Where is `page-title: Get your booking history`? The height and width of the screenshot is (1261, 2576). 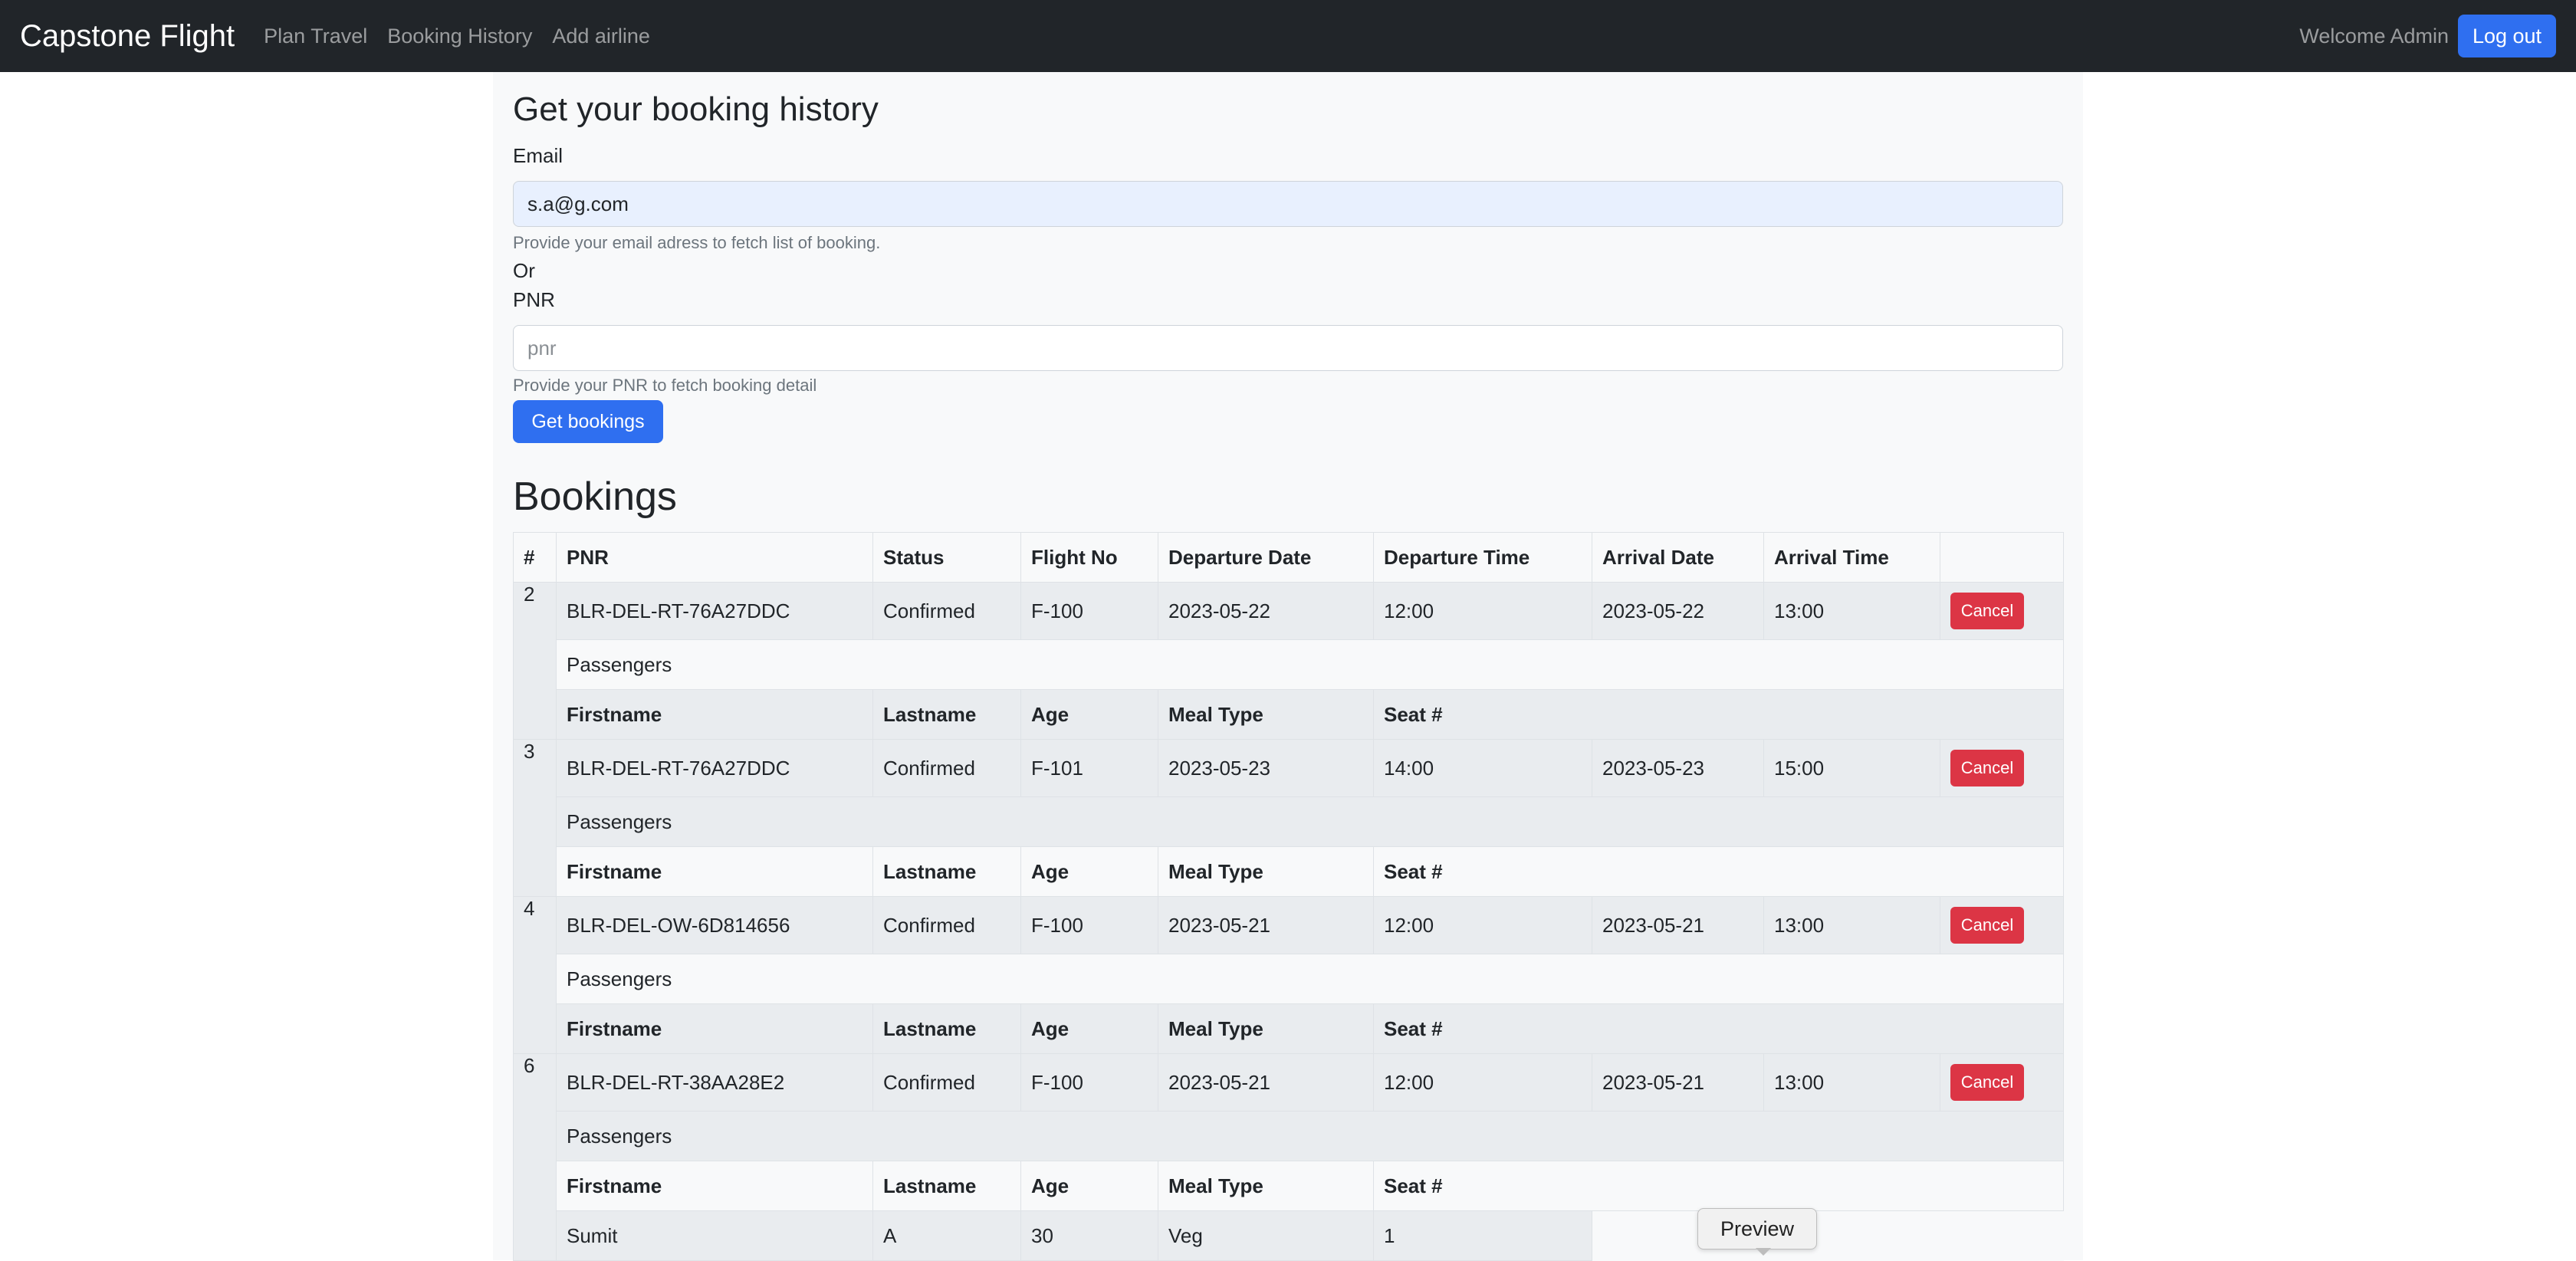 page-title: Get your booking history is located at coordinates (696, 109).